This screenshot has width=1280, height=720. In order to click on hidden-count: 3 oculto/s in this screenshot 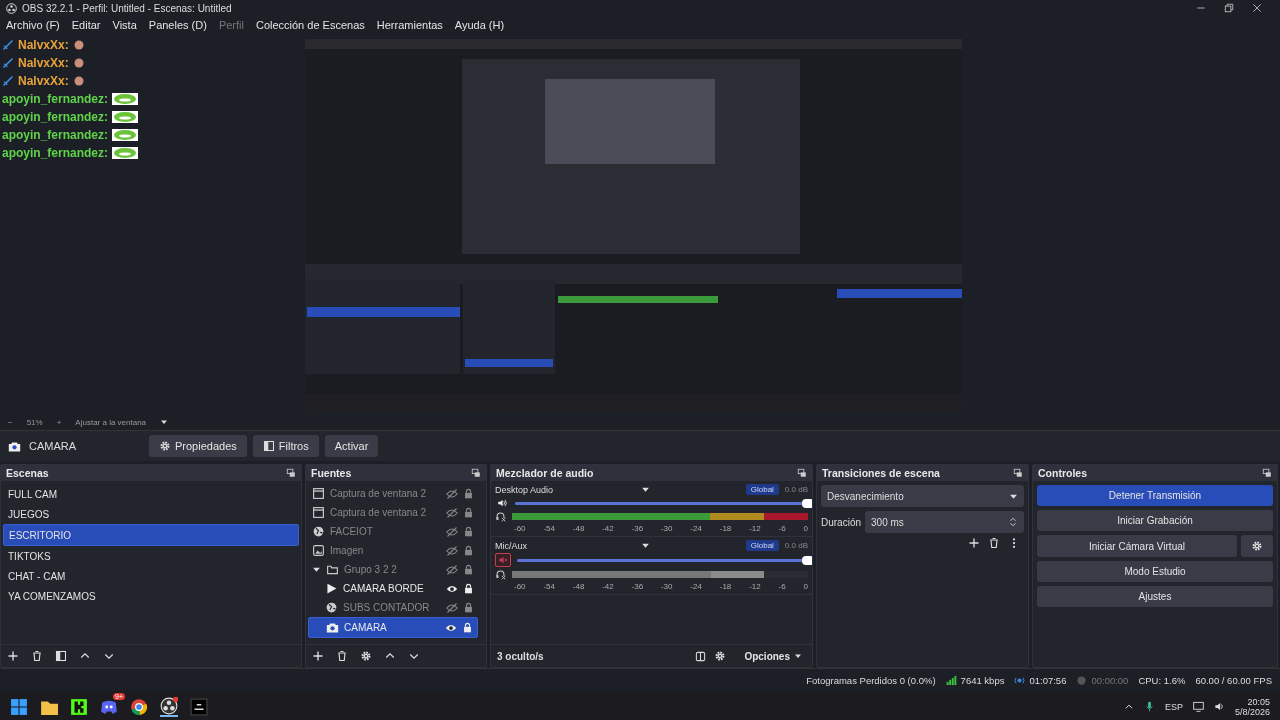, I will do `click(521, 656)`.